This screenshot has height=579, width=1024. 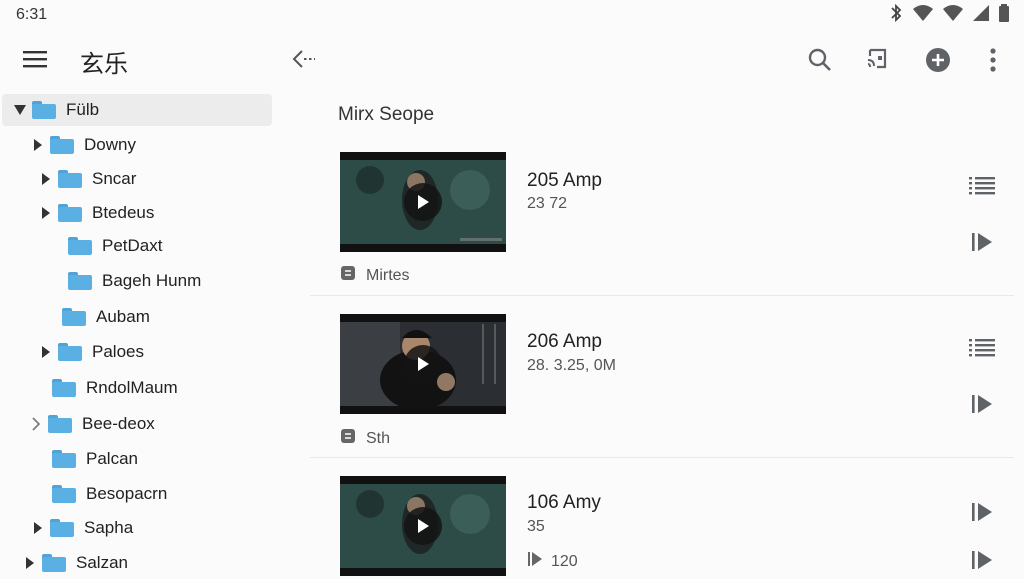 I want to click on card-meta: Mirtes, so click(x=375, y=275).